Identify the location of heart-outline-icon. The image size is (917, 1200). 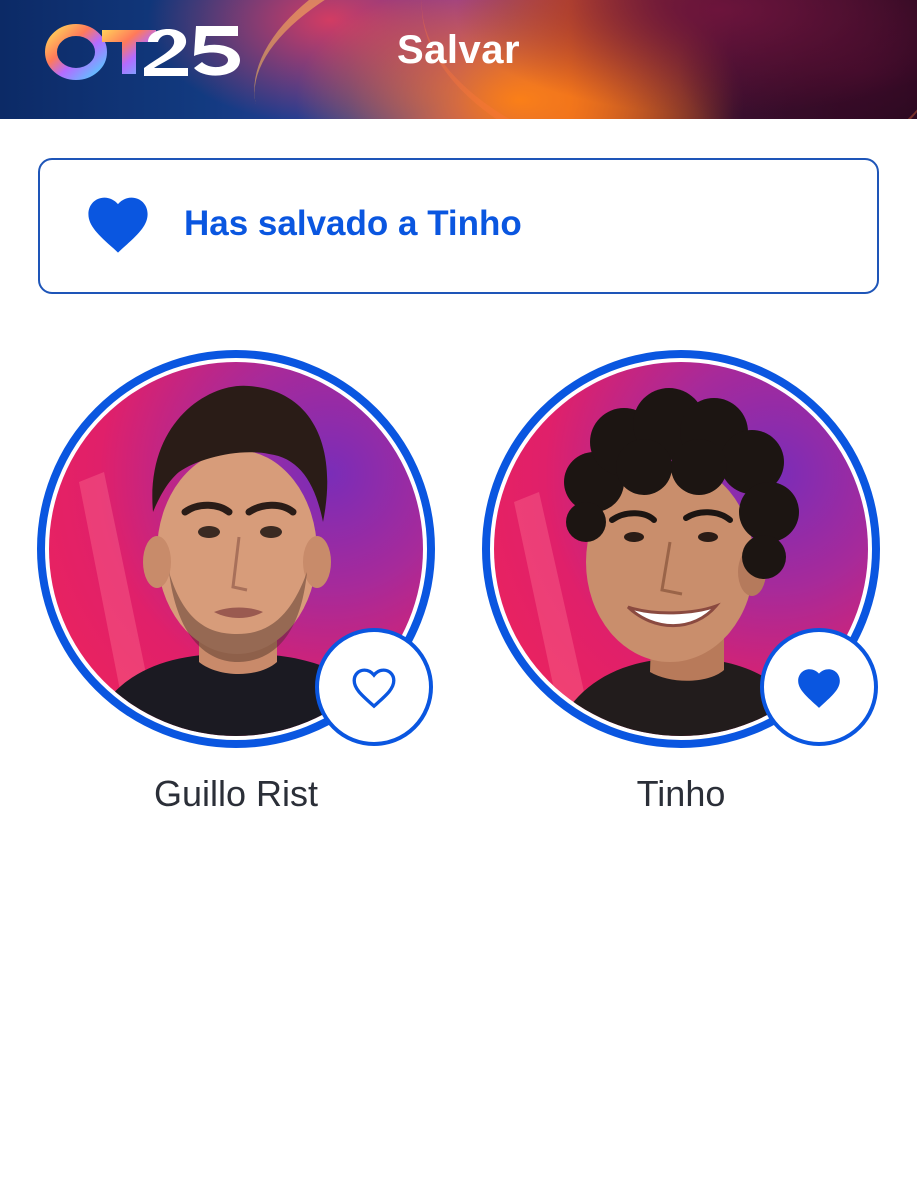
(374, 688).